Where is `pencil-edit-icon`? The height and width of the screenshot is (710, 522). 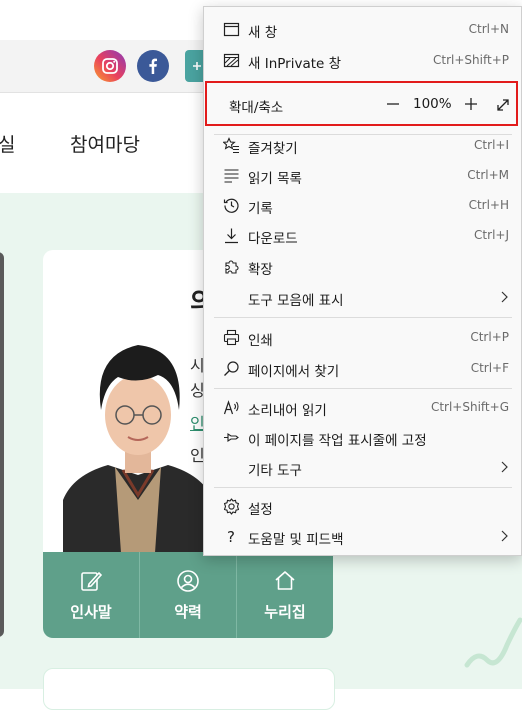
pencil-edit-icon is located at coordinates (92, 581).